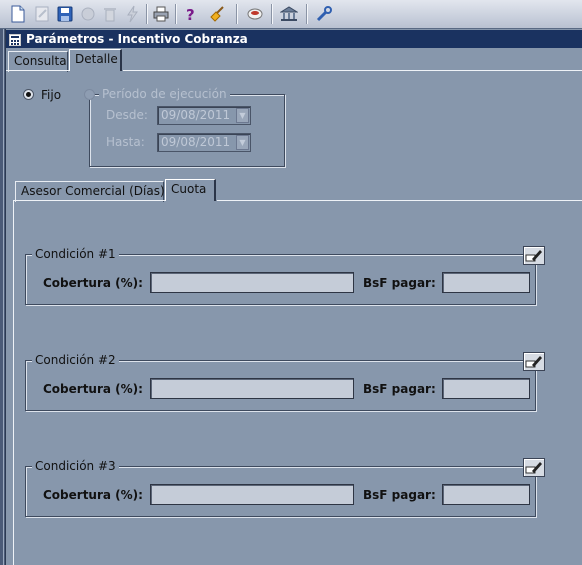 Image resolution: width=582 pixels, height=565 pixels. Describe the element at coordinates (486, 388) in the screenshot. I see `condition-2-bsf-input` at that location.